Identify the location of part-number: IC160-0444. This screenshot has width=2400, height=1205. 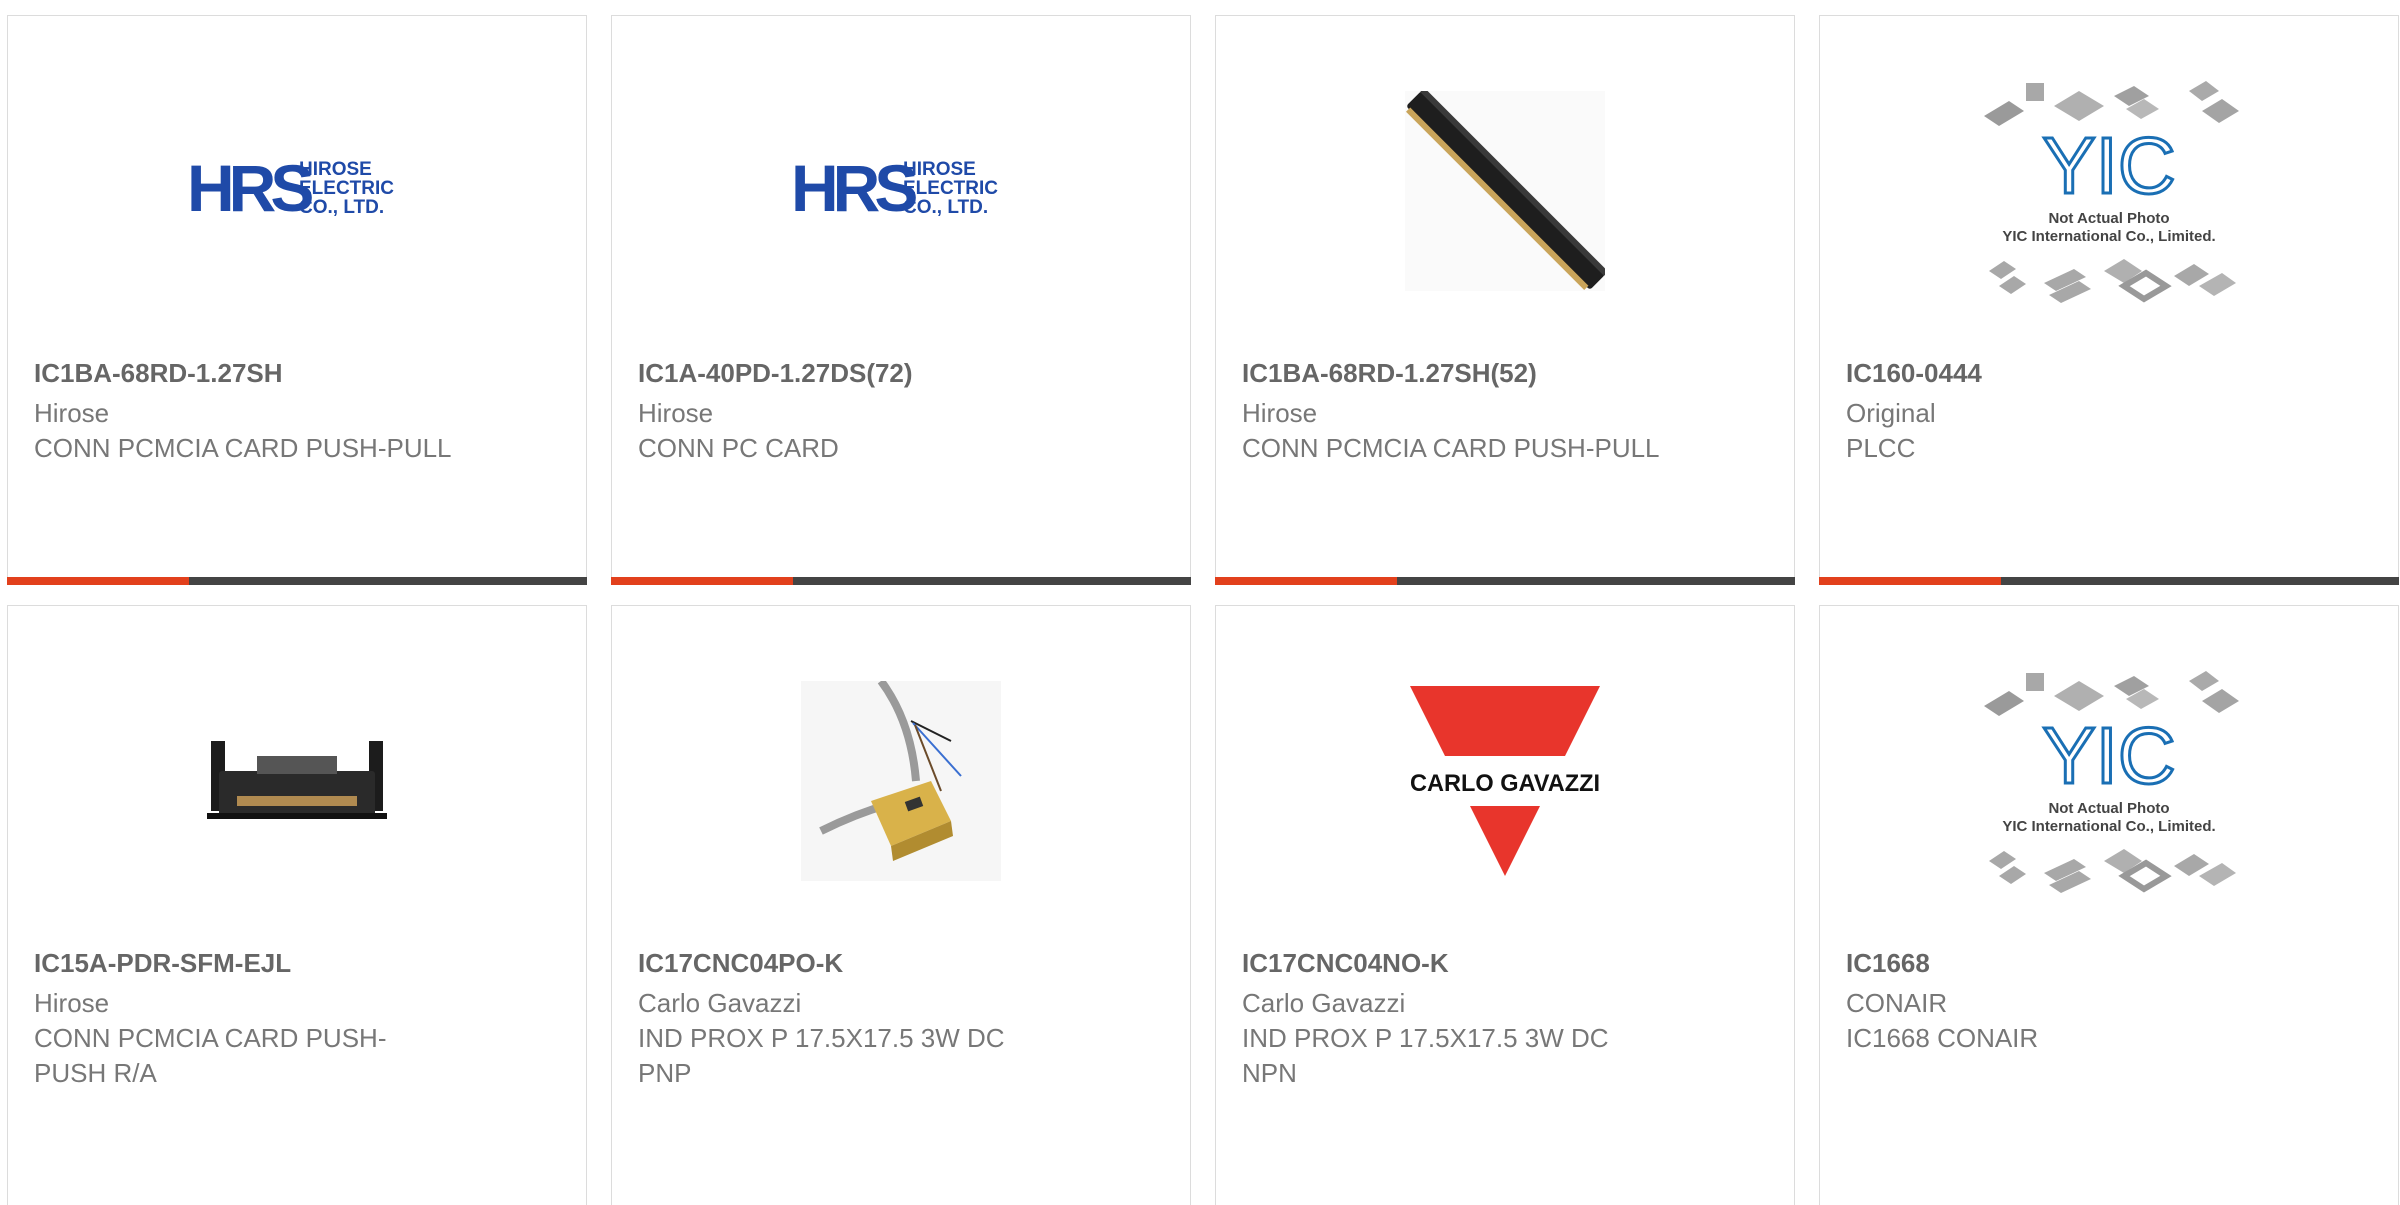
(1914, 373).